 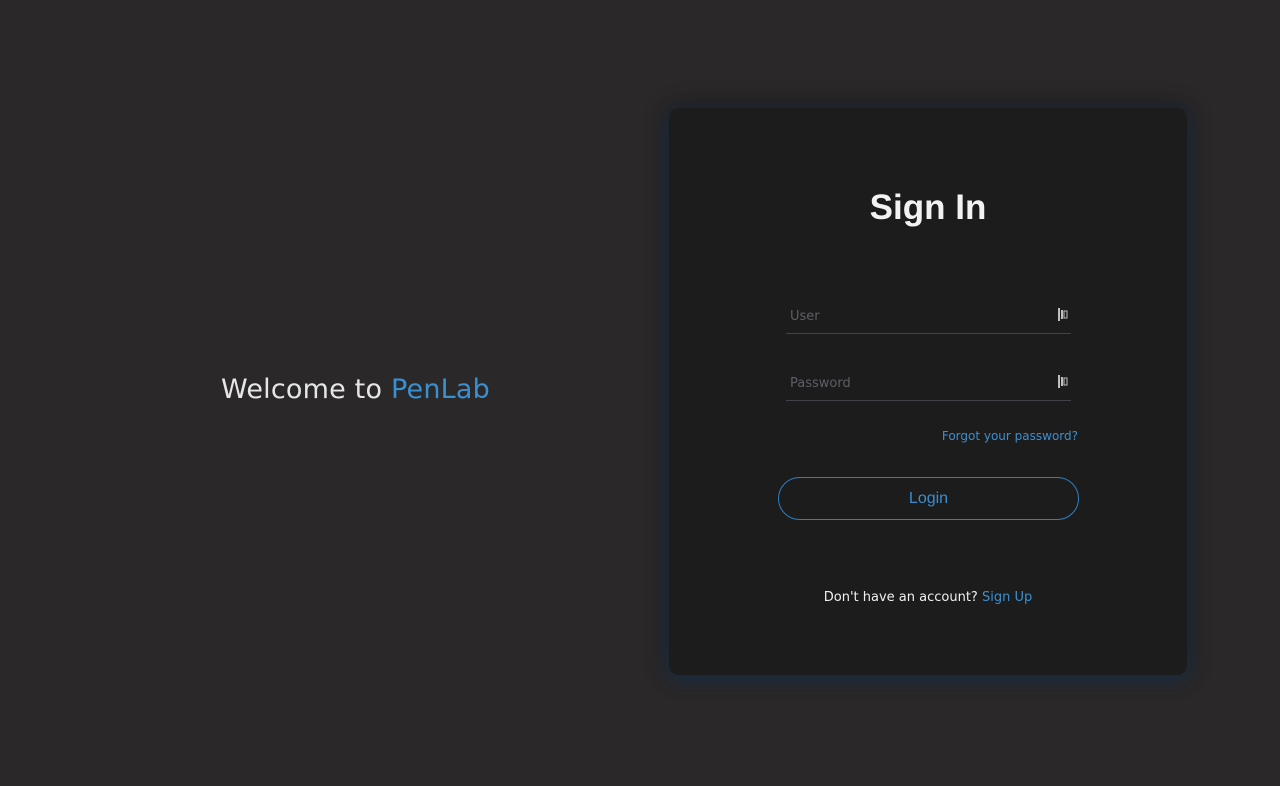 What do you see at coordinates (902, 597) in the screenshot?
I see `no-account-text: Don't have an account?` at bounding box center [902, 597].